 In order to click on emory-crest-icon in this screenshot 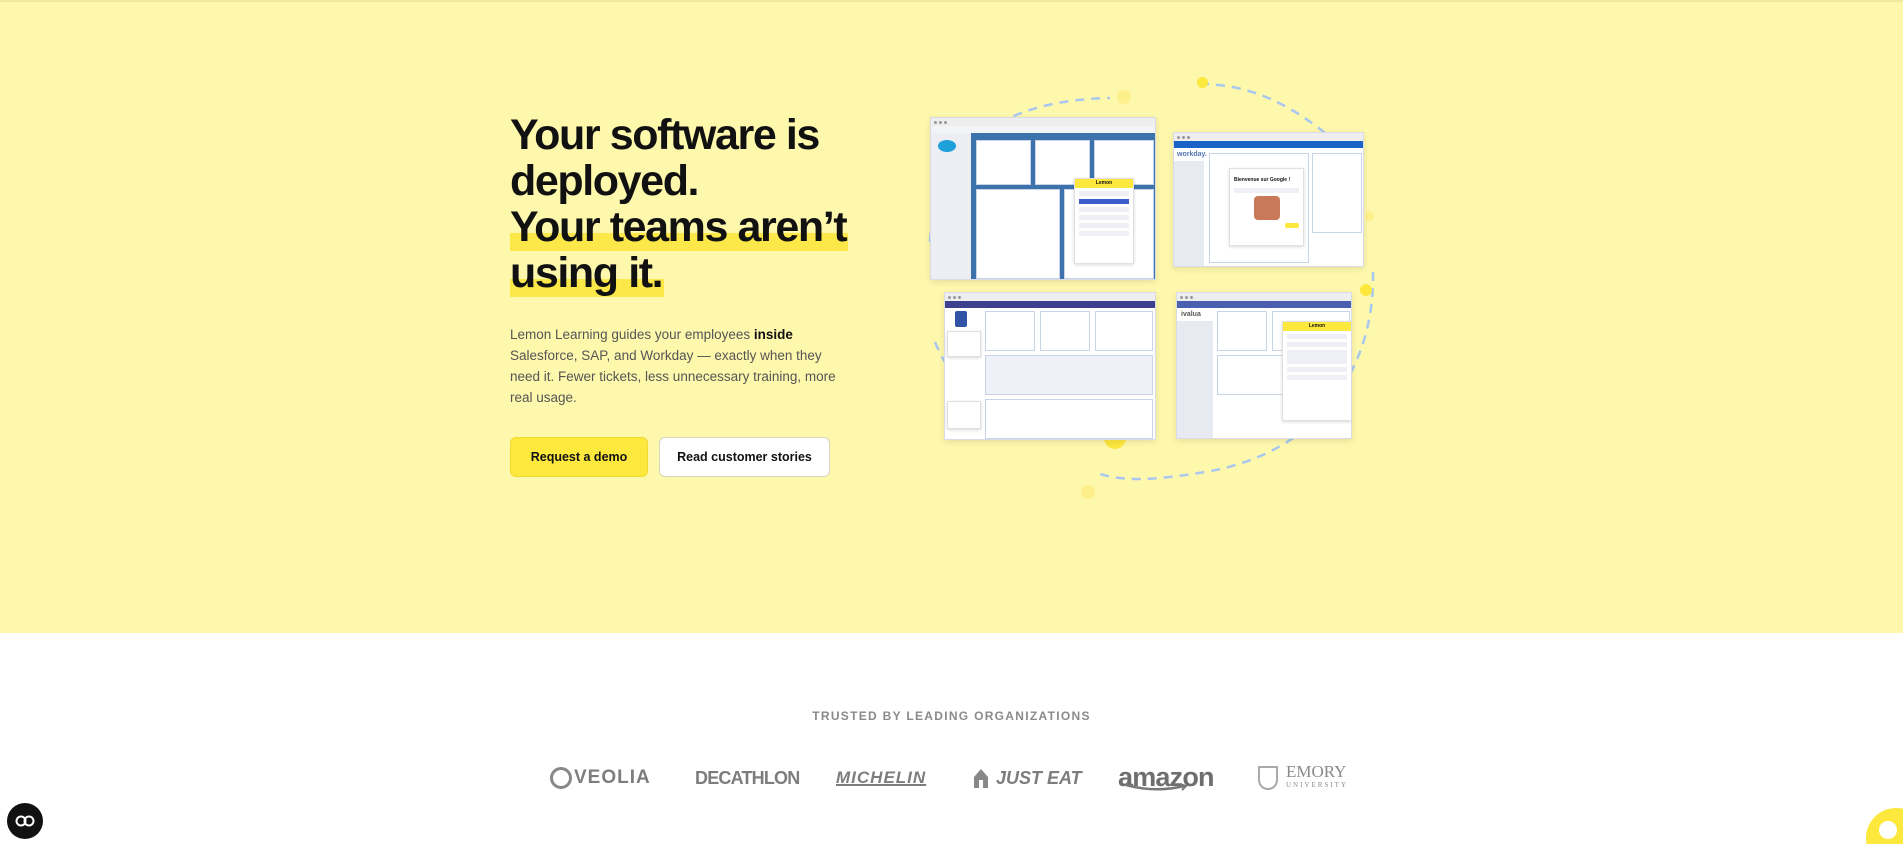, I will do `click(1268, 778)`.